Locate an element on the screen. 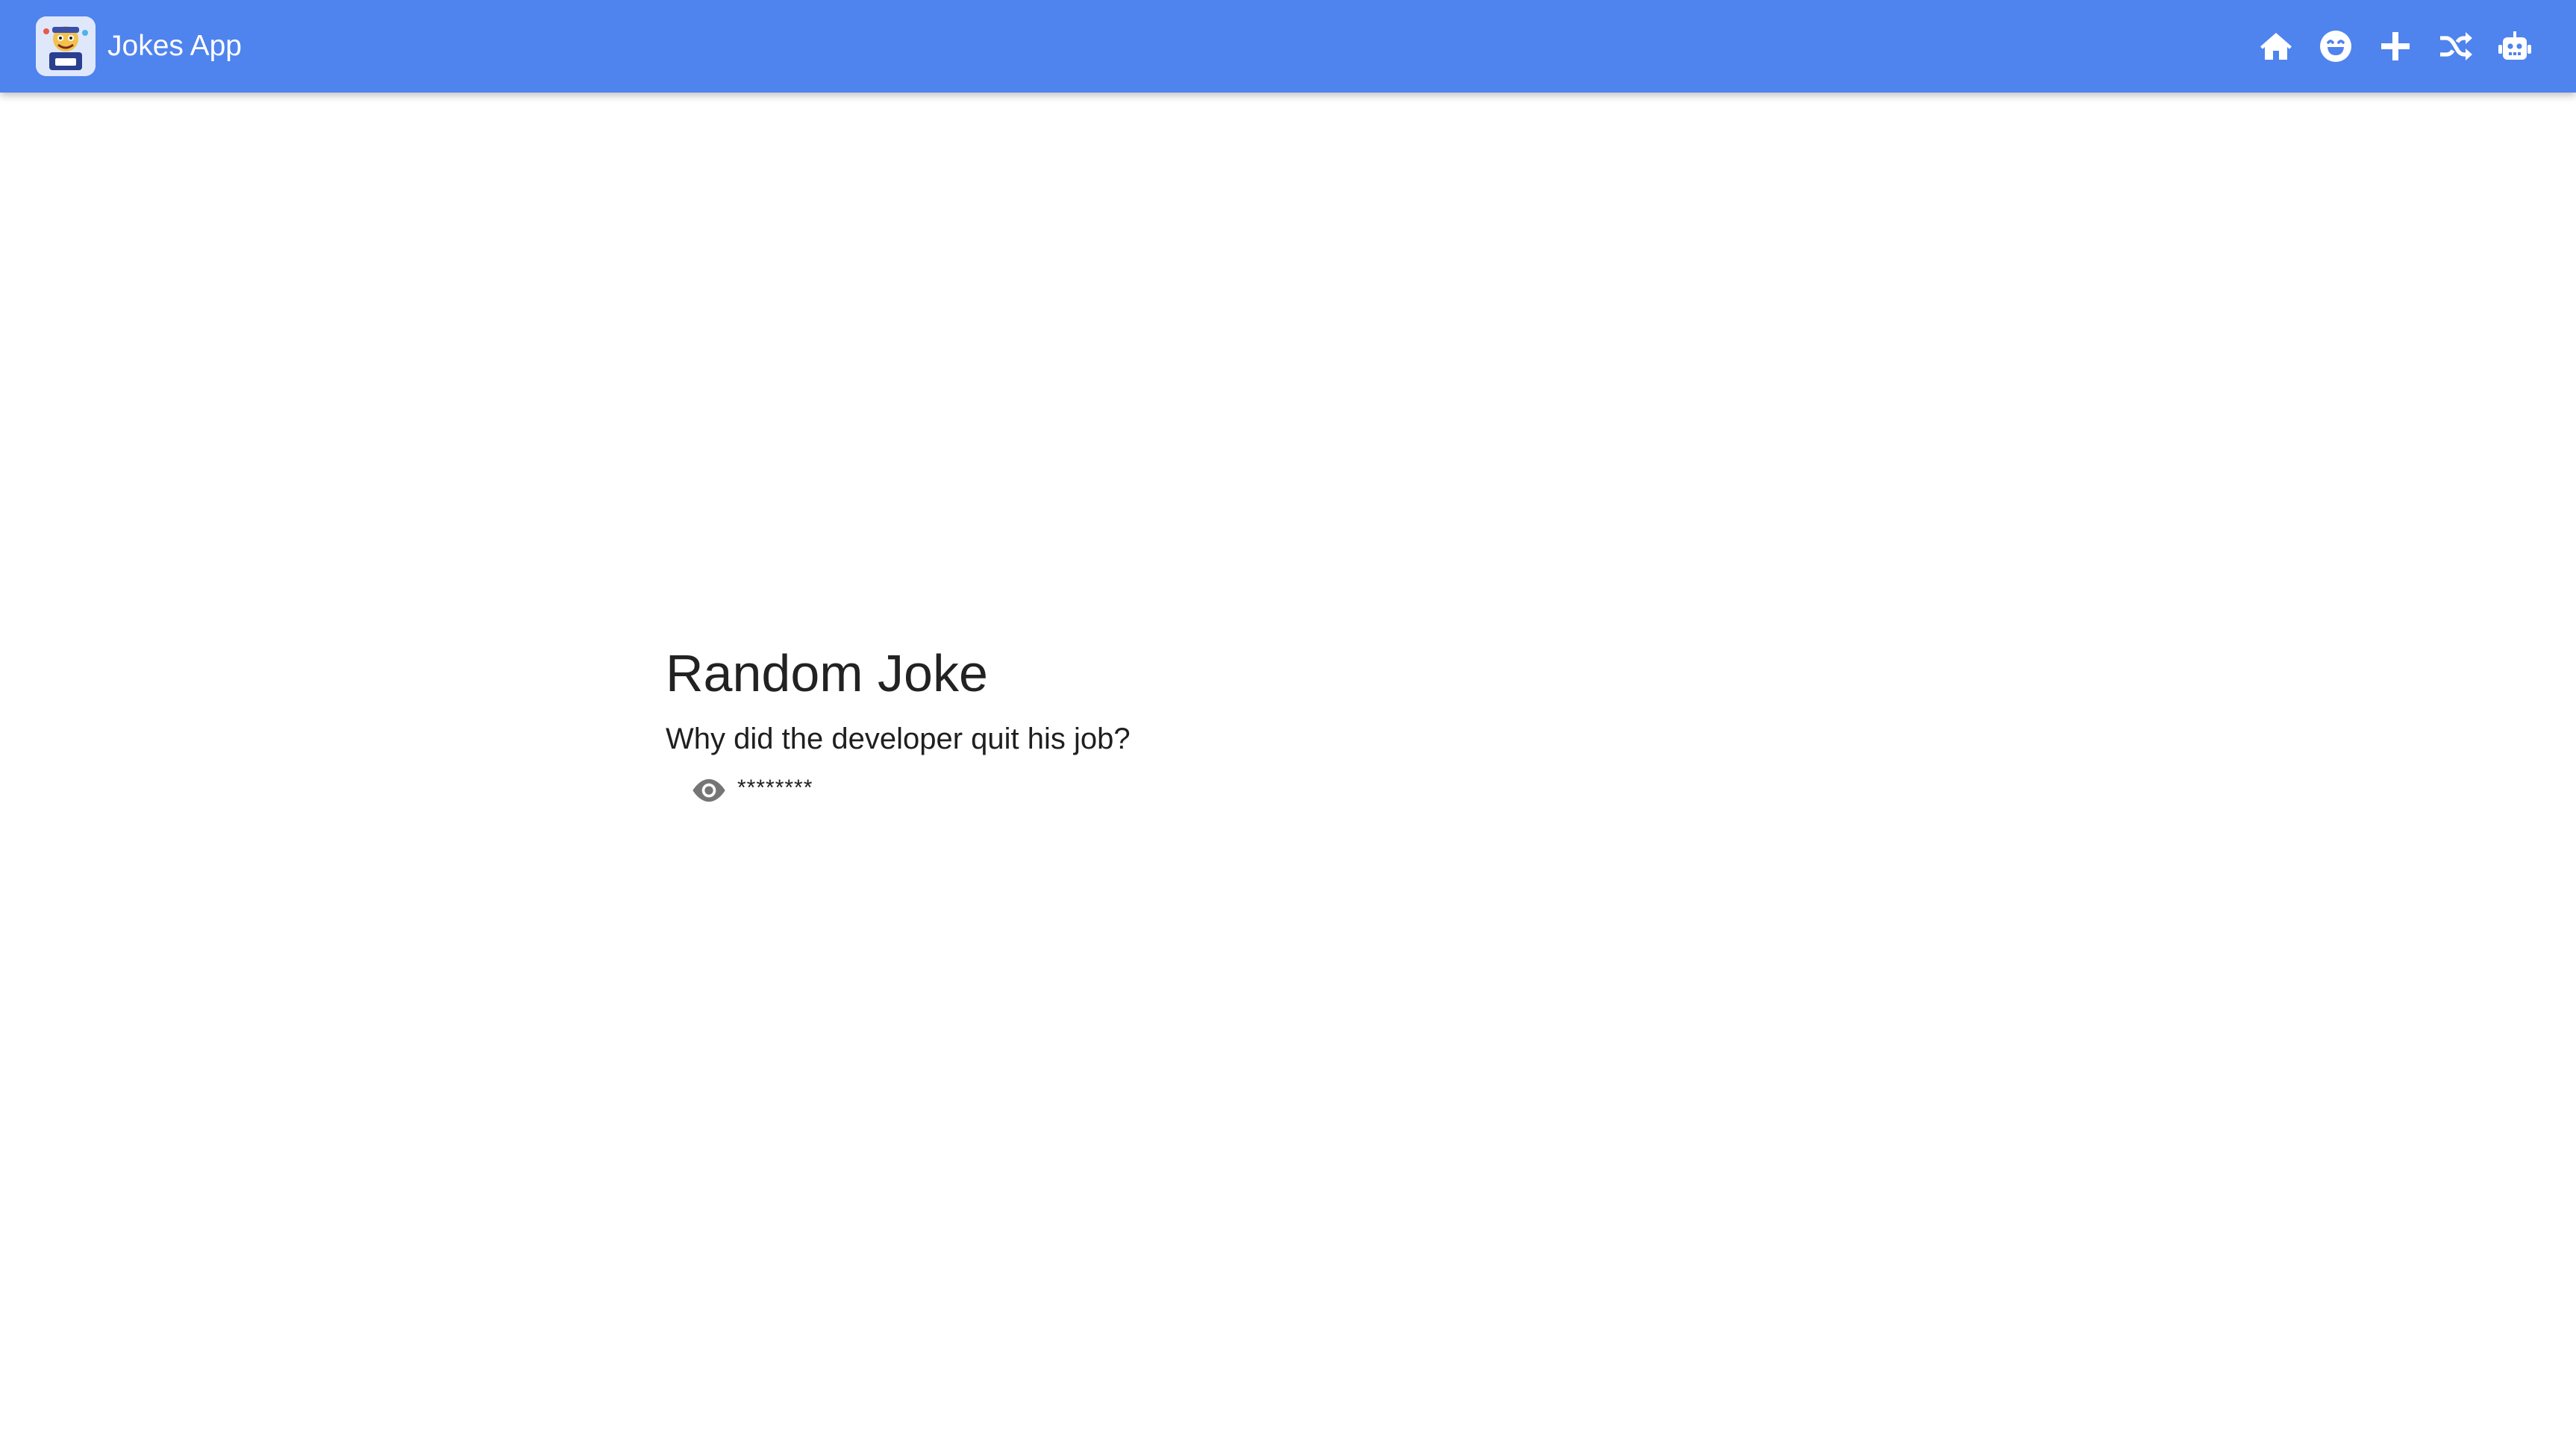 The image size is (2576, 1442). shuffle-icon is located at coordinates (2455, 46).